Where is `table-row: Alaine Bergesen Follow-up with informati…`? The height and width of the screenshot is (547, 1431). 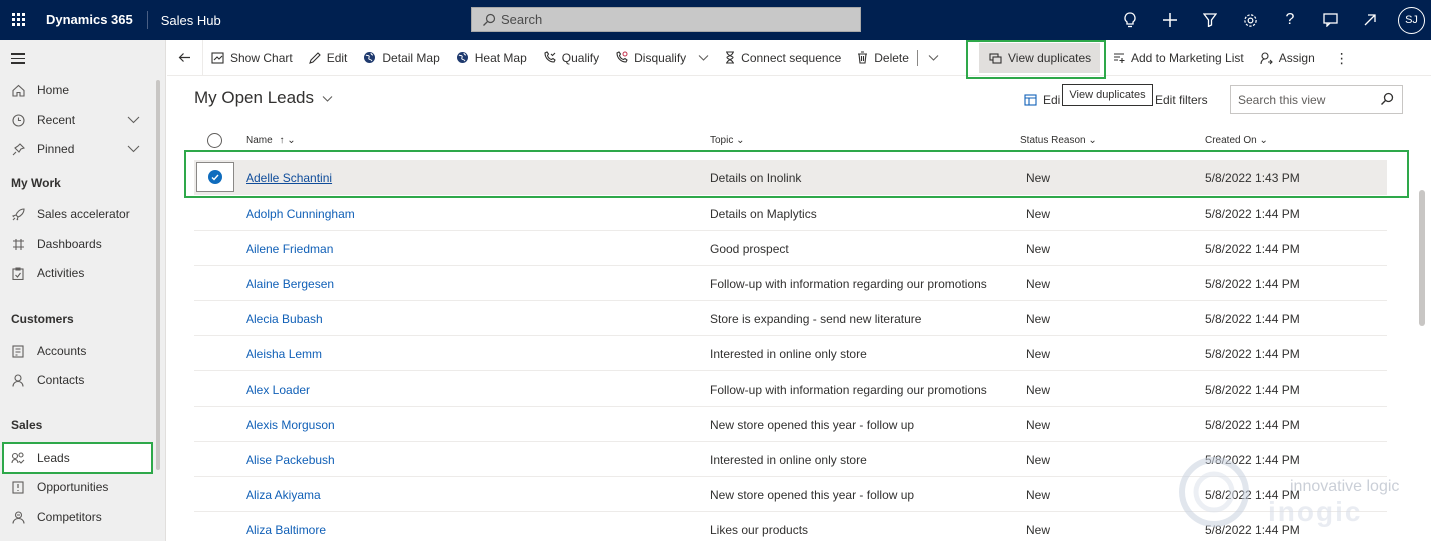
table-row: Alaine Bergesen Follow-up with informati… is located at coordinates (790, 283).